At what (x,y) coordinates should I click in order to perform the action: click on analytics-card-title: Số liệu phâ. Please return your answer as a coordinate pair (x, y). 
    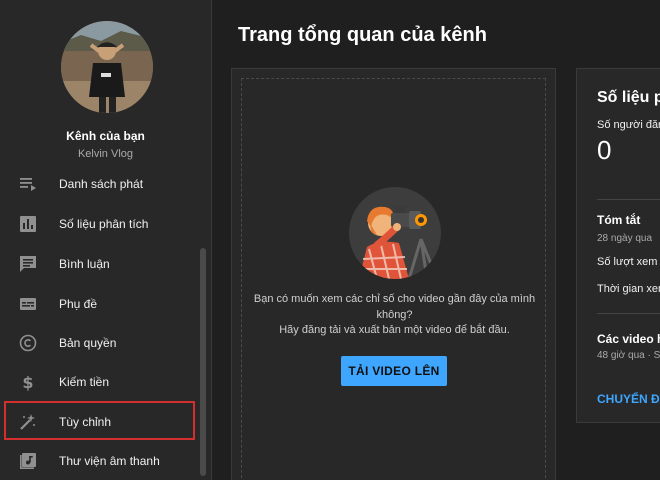
    Looking at the image, I should click on (628, 97).